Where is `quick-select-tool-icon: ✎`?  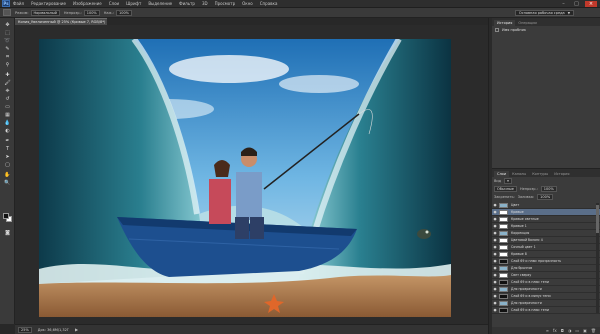
quick-select-tool-icon: ✎ is located at coordinates (7, 49).